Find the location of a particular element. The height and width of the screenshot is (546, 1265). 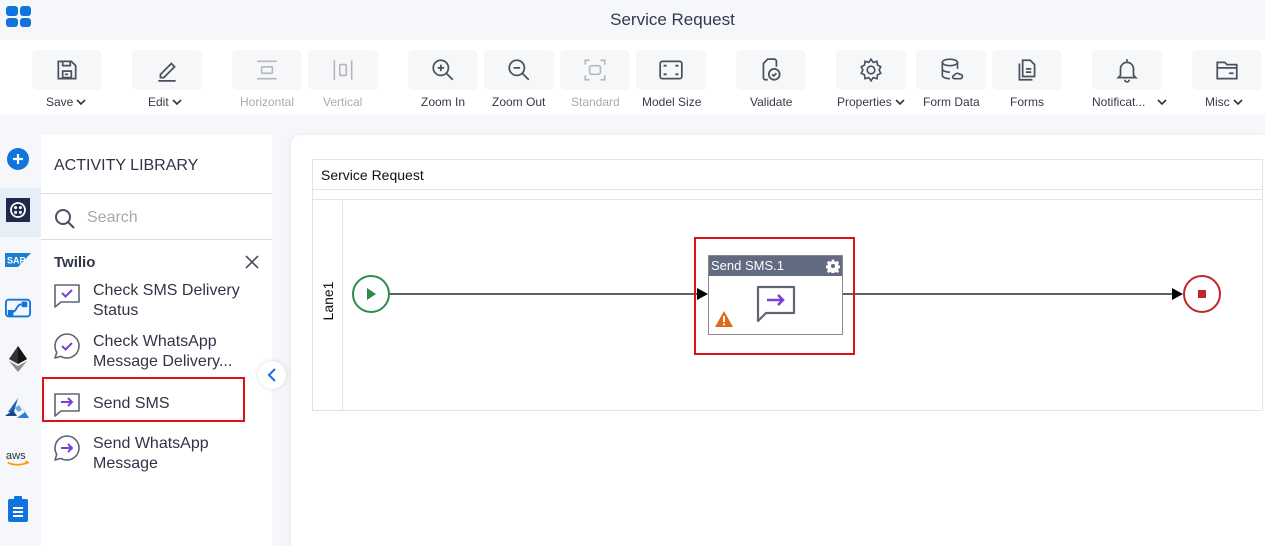

horizontal-button is located at coordinates (267, 70).